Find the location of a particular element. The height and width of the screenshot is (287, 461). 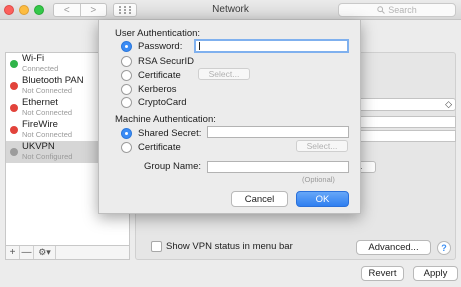

machine-authentication-title: Machine Authentication: is located at coordinates (165, 119).